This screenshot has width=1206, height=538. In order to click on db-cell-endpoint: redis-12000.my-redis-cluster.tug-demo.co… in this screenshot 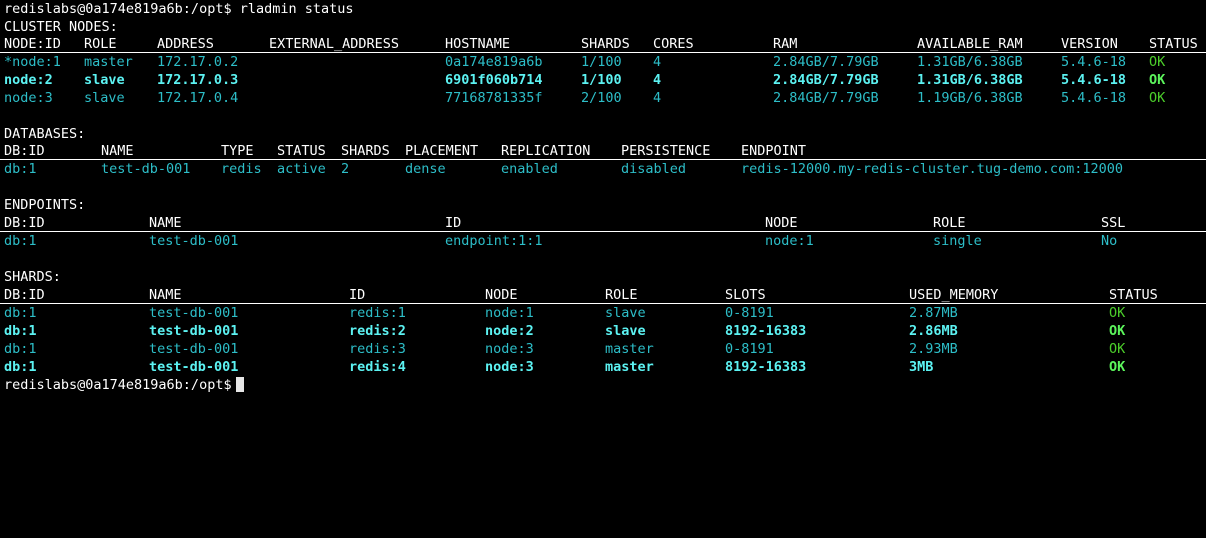, I will do `click(932, 169)`.